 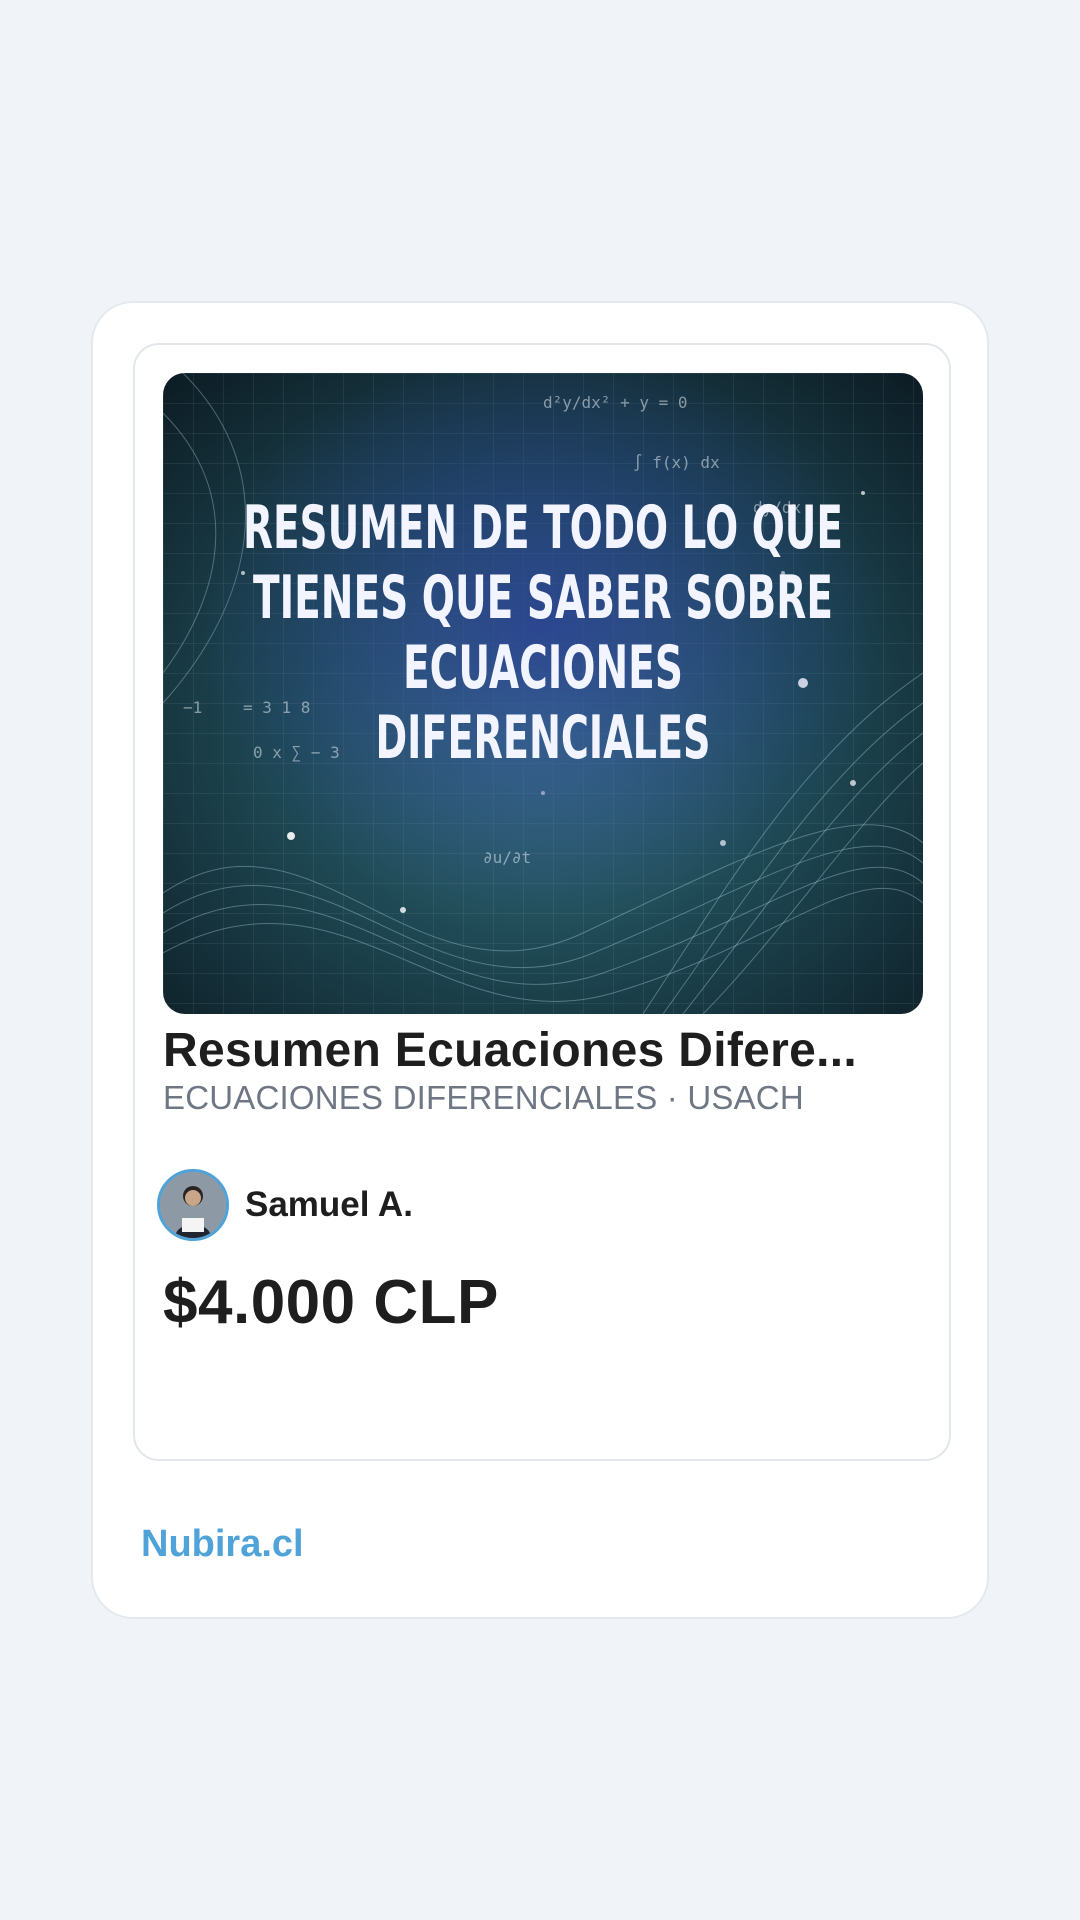 What do you see at coordinates (483, 1097) in the screenshot?
I see `product-course-university: ECUACIONES DIFERENCIALES · USACH` at bounding box center [483, 1097].